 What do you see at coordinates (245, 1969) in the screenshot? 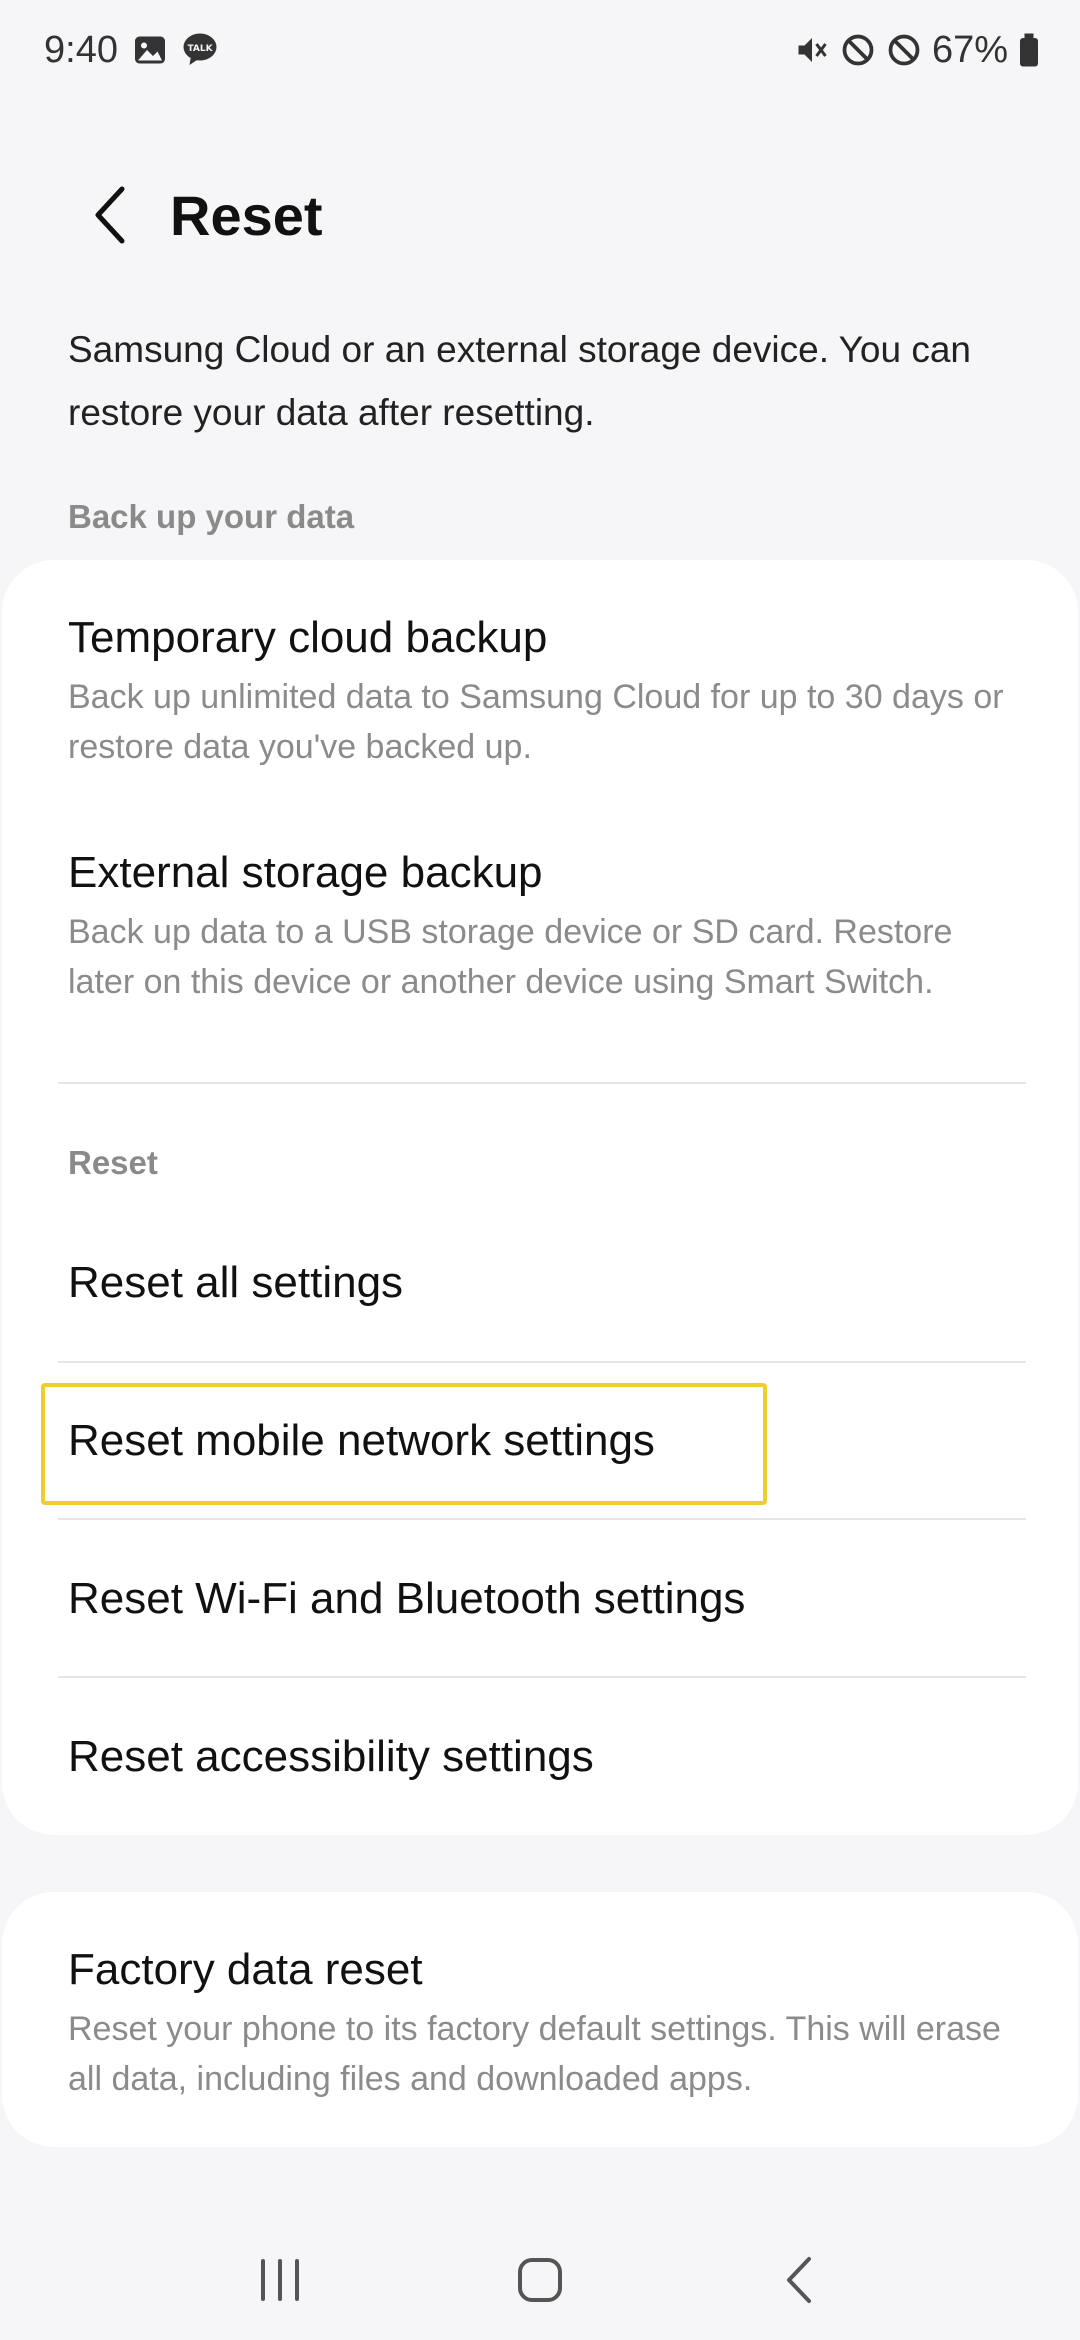
I see `item-title: Factory data reset` at bounding box center [245, 1969].